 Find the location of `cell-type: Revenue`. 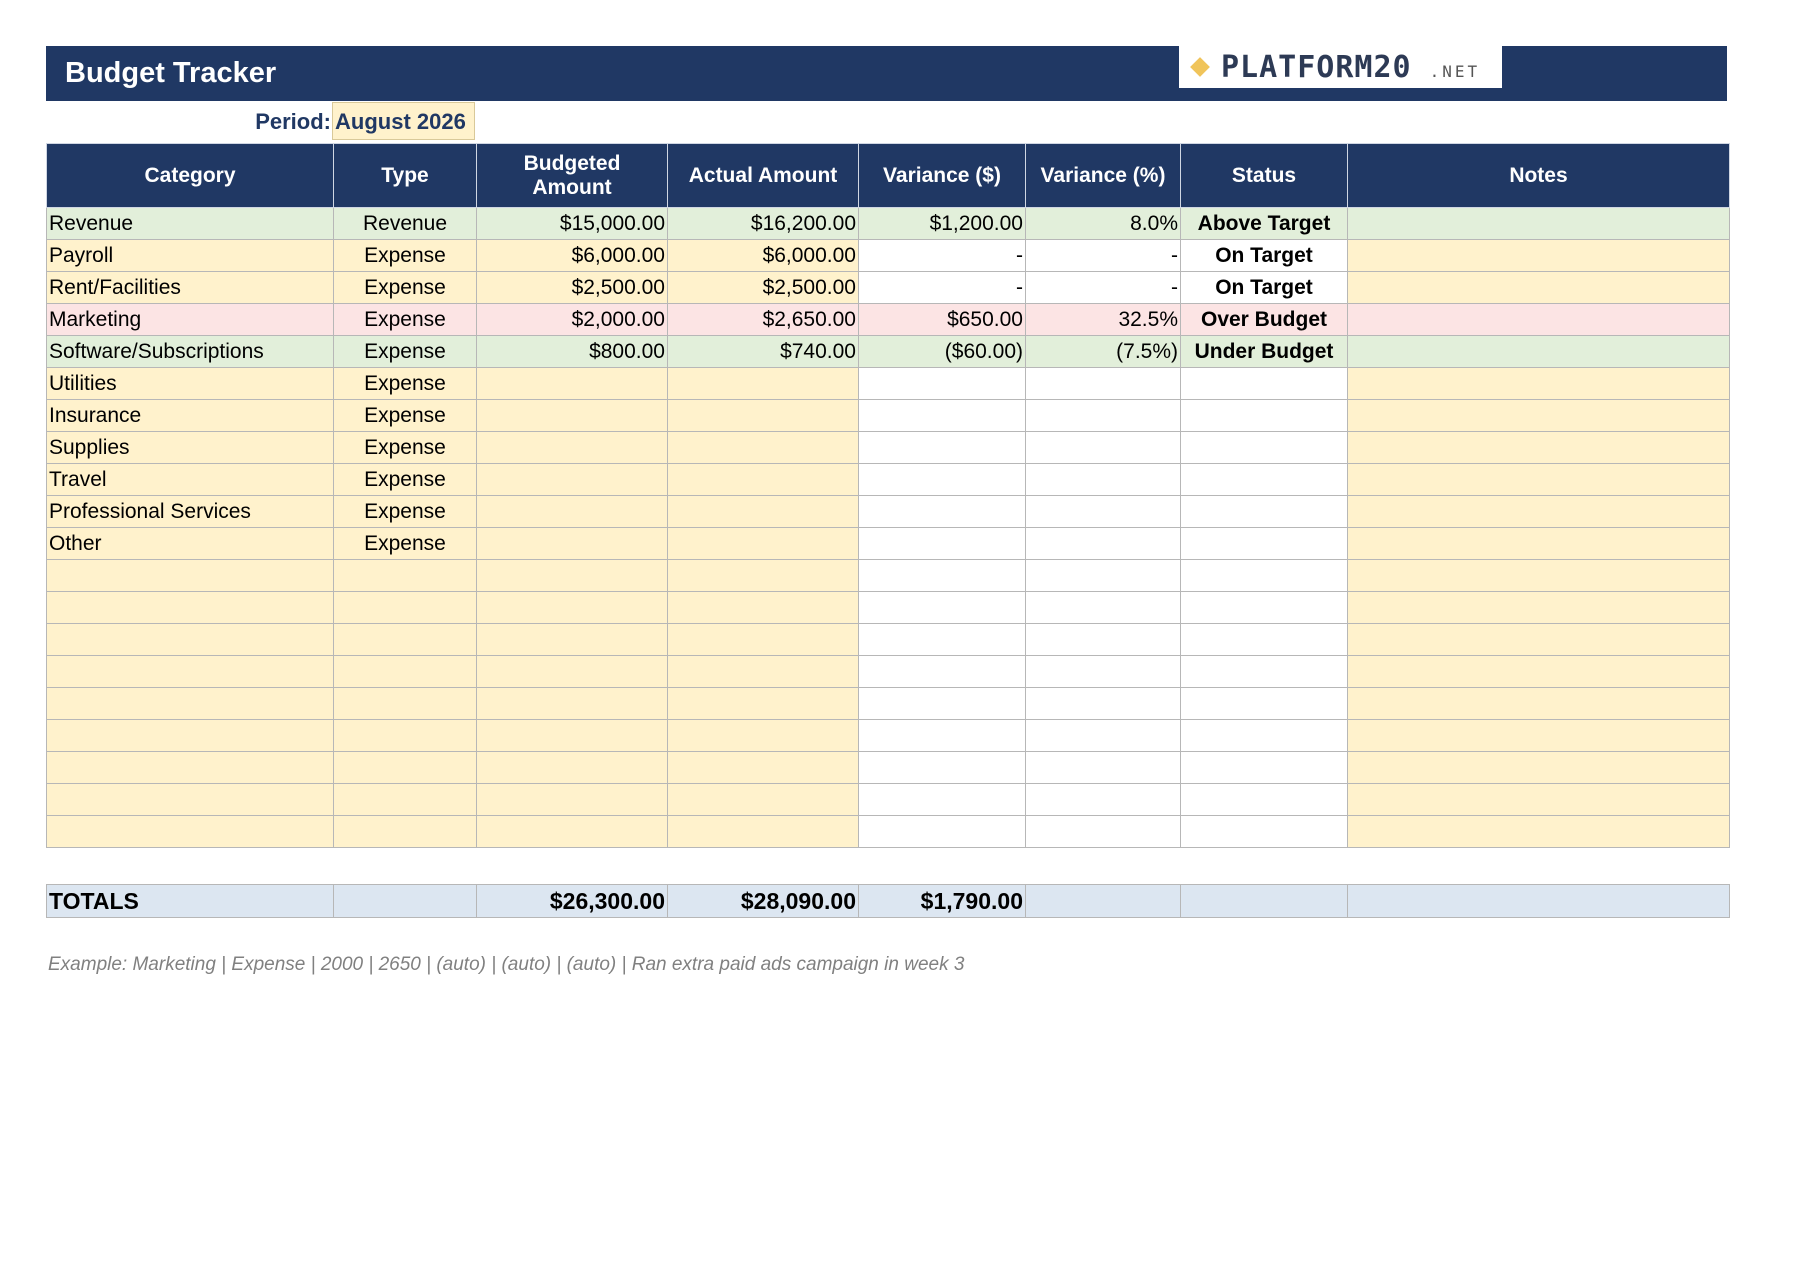

cell-type: Revenue is located at coordinates (405, 223).